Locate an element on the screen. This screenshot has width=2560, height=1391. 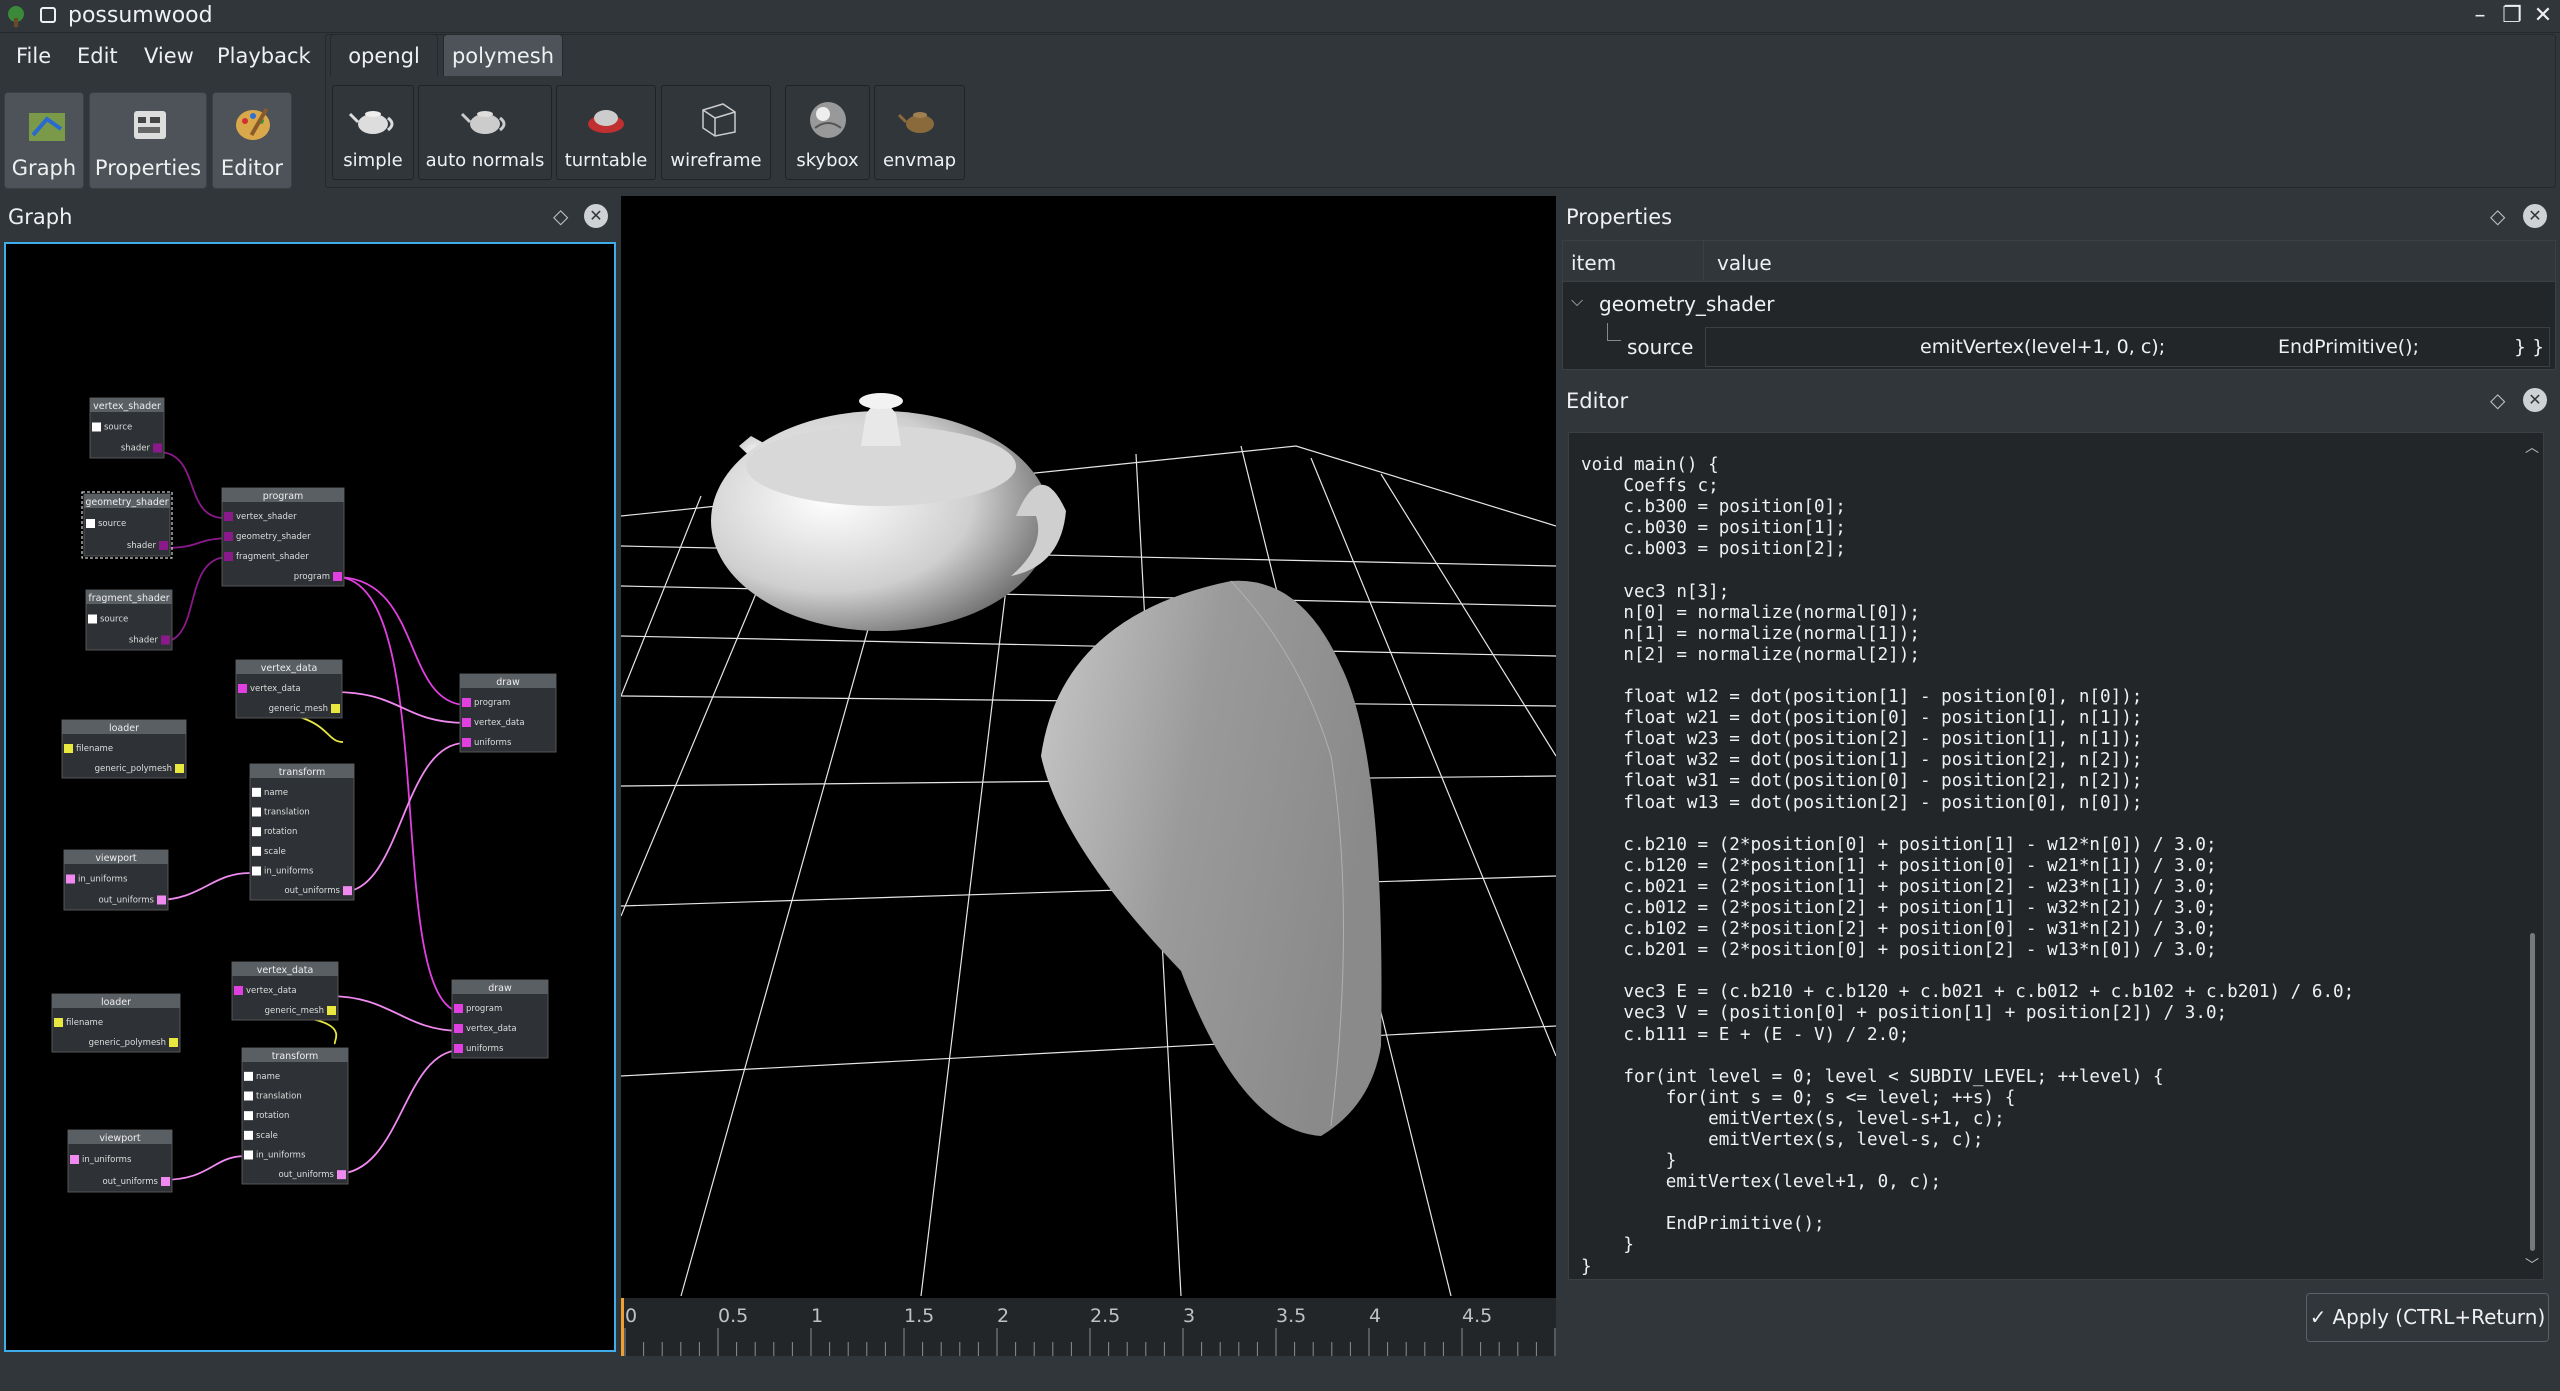
mode-editor-button: Editor is located at coordinates (252, 140).